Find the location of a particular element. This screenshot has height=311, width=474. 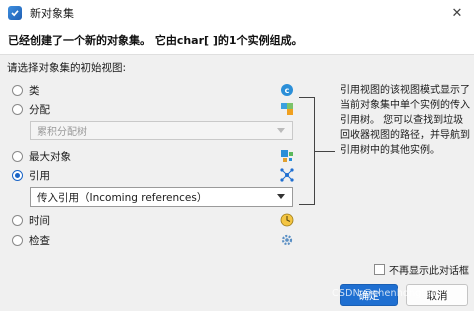

time-icon is located at coordinates (287, 220).